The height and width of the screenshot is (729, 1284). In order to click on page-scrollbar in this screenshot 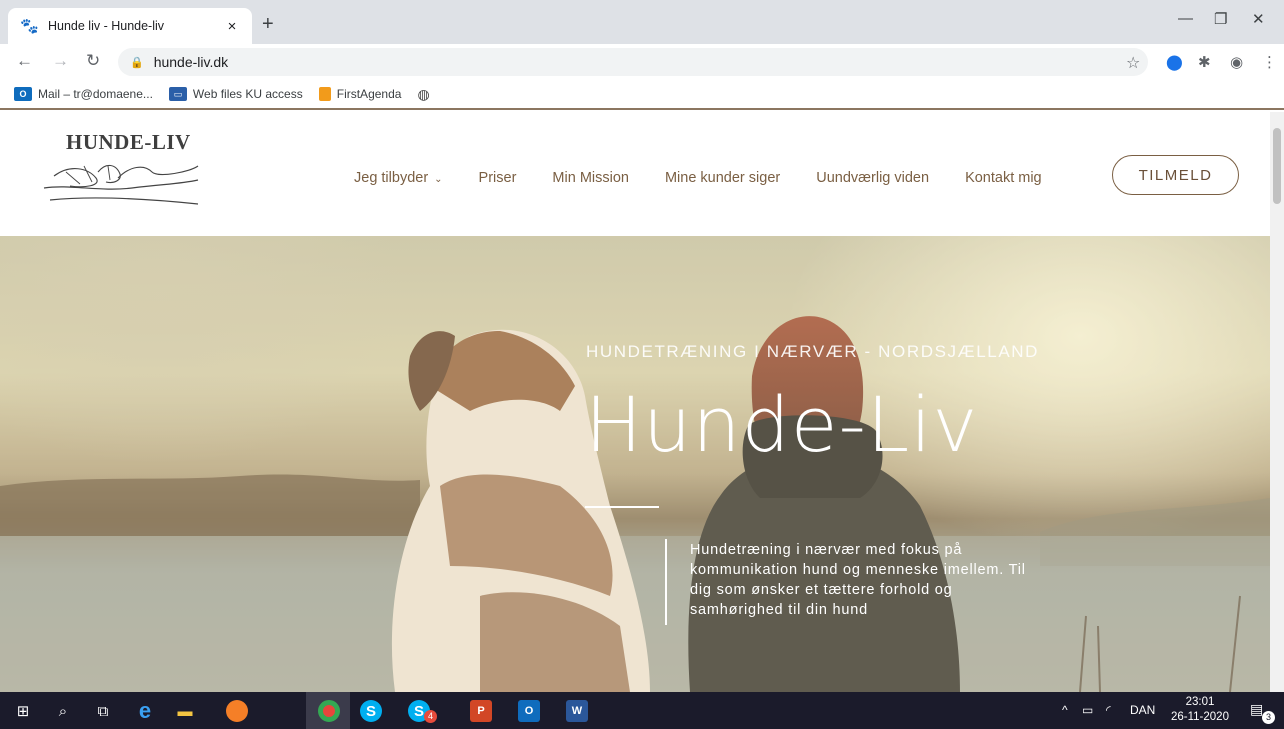, I will do `click(1277, 402)`.